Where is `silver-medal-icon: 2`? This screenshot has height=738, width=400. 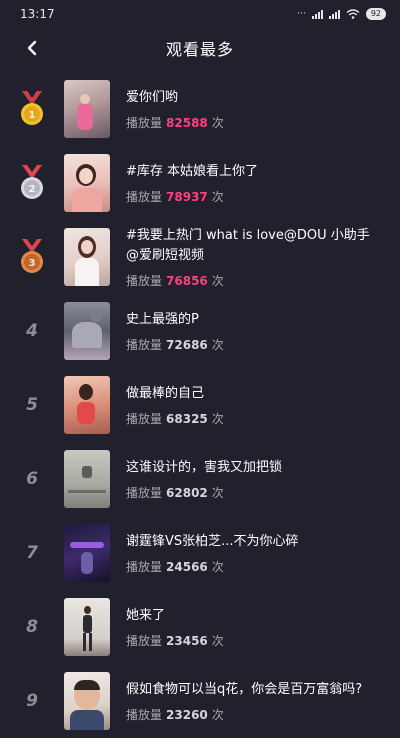 silver-medal-icon: 2 is located at coordinates (32, 183).